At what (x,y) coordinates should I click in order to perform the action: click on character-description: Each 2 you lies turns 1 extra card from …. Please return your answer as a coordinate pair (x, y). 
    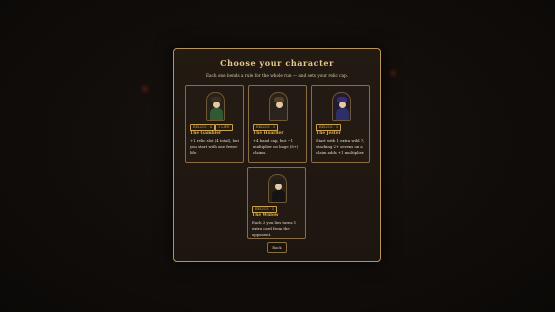
    Looking at the image, I should click on (274, 228).